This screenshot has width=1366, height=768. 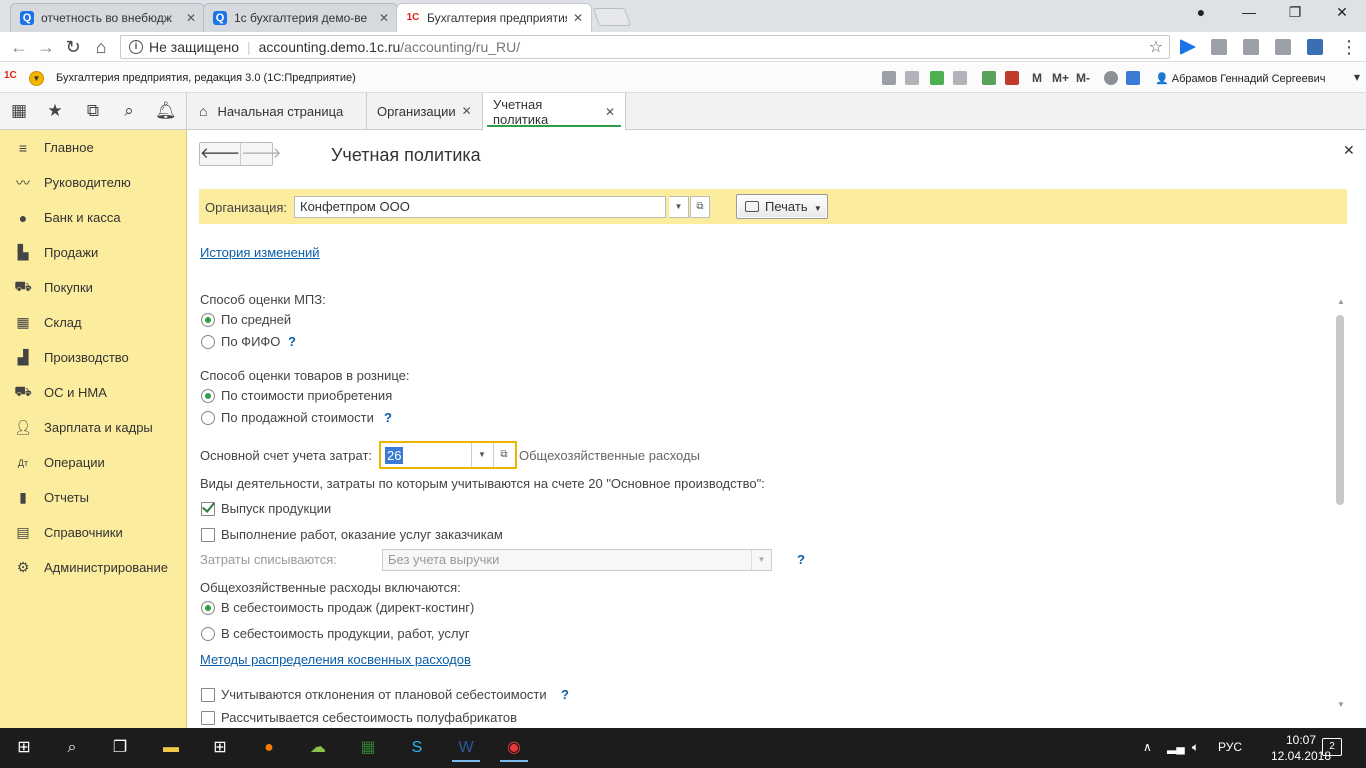 What do you see at coordinates (208, 535) in the screenshot?
I see `checkbox-services` at bounding box center [208, 535].